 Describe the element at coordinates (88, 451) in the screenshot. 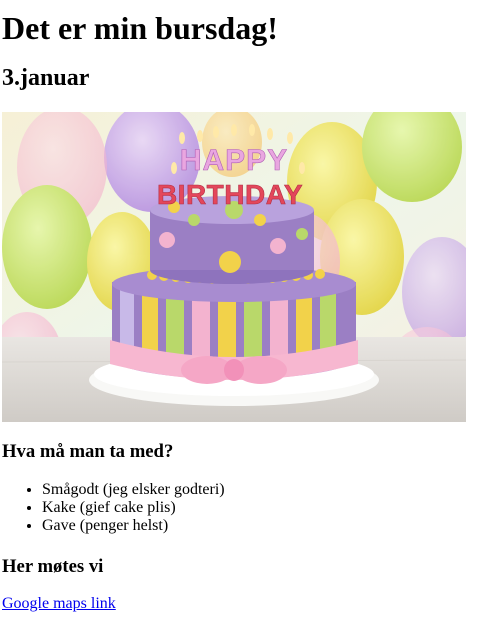

I see `bring-heading: Hva må man ta med?` at that location.